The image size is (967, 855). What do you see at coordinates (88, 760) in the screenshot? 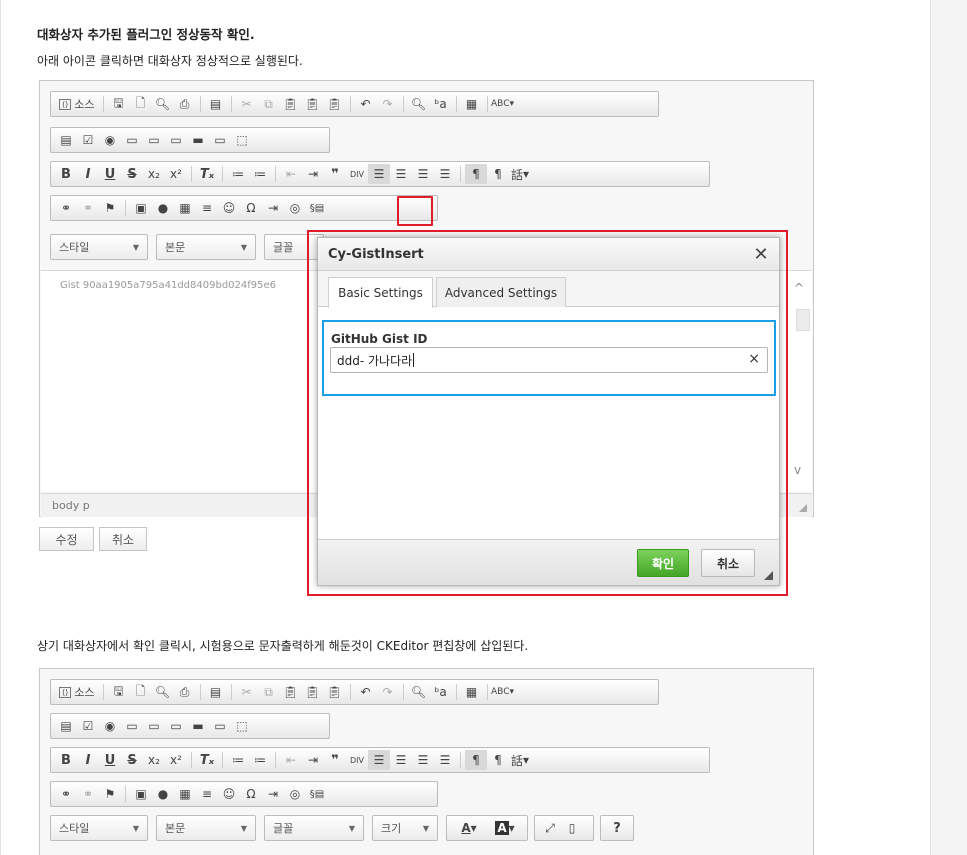
I see `italic-icon: I` at bounding box center [88, 760].